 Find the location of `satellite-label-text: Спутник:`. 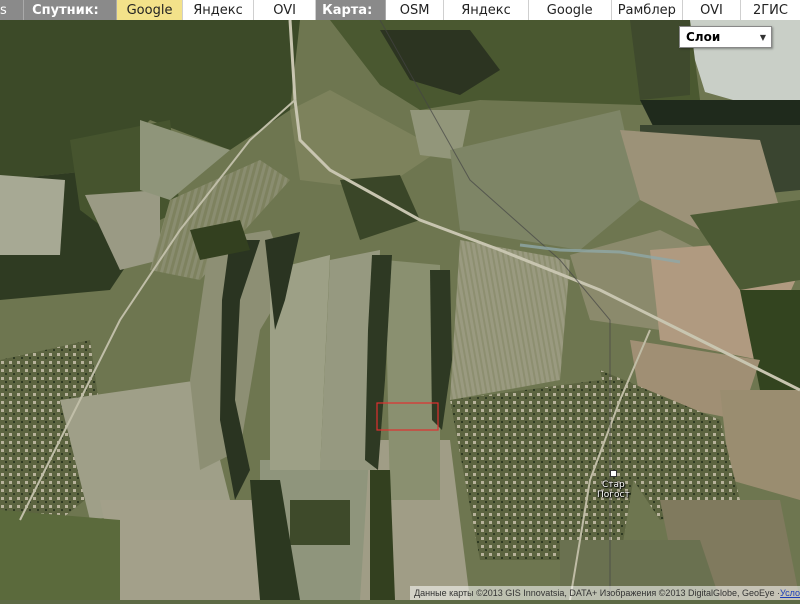

satellite-label-text: Спутник: is located at coordinates (65, 10).